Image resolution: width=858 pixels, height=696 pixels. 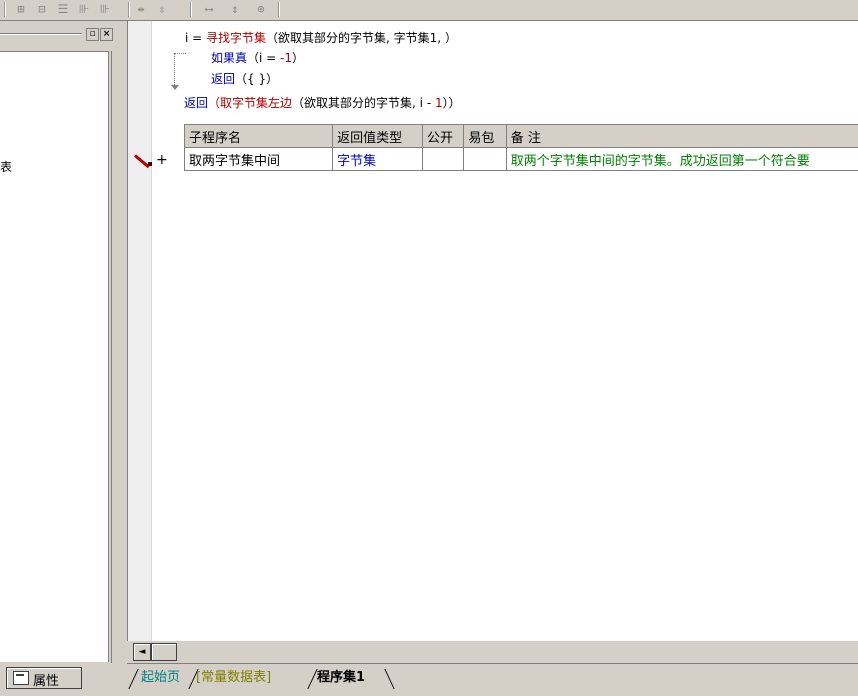 I want to click on same-height-icon: ⇳, so click(x=162, y=9).